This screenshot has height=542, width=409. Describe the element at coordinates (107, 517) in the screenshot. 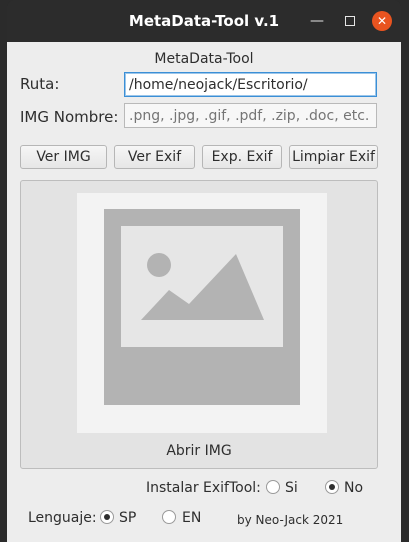

I see `lenguaje-sp-radio` at that location.